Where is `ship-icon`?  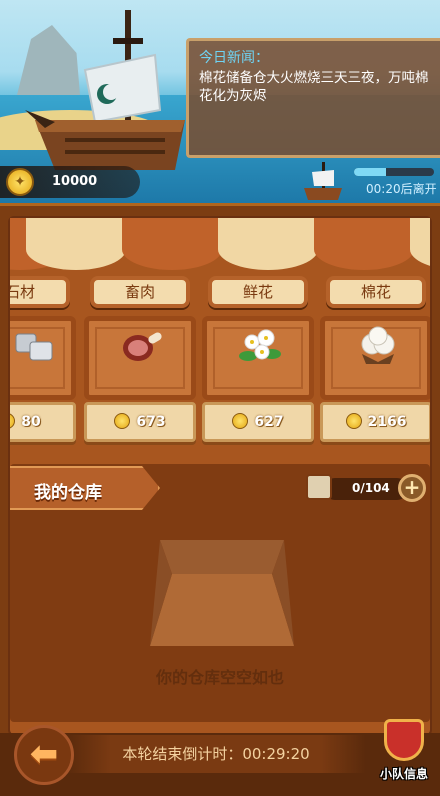 ship-icon is located at coordinates (323, 181).